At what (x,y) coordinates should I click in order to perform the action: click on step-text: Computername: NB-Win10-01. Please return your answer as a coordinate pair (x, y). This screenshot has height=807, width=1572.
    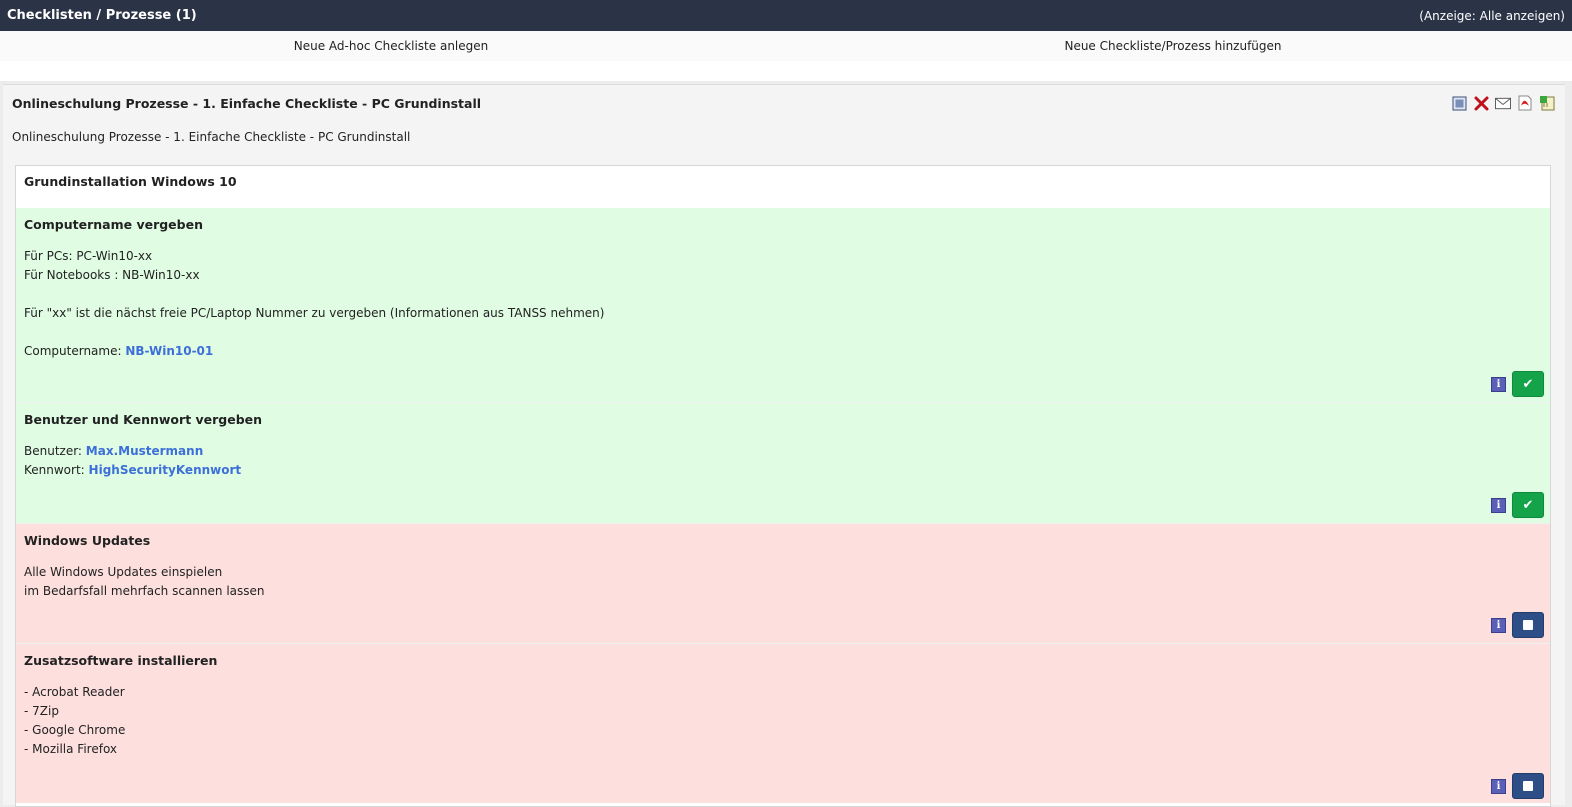
    Looking at the image, I should click on (119, 351).